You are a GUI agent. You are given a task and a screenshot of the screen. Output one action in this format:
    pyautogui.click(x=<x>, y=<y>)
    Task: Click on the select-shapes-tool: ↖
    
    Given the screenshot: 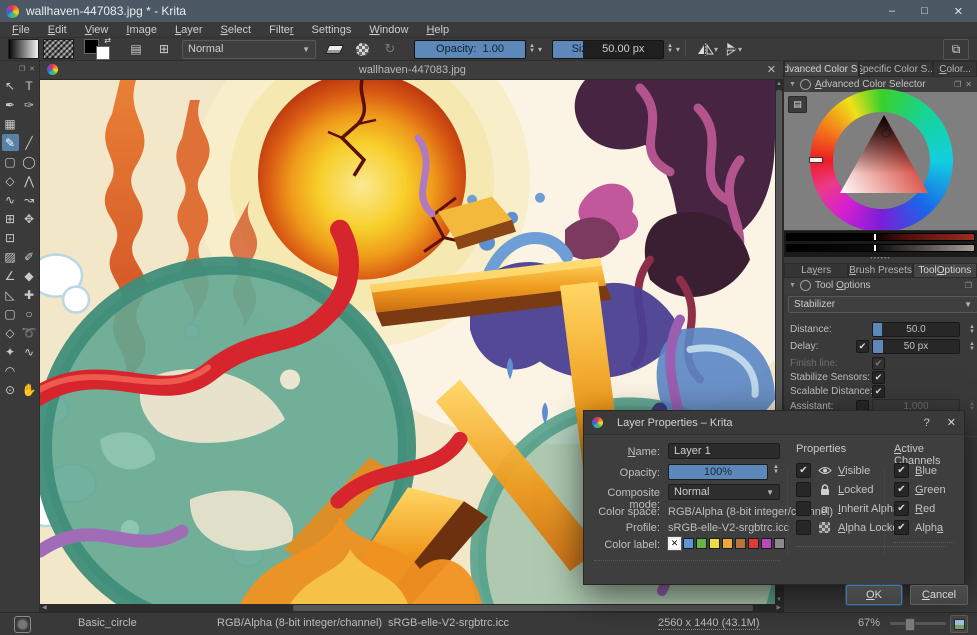 What is the action you would take?
    pyautogui.click(x=10, y=85)
    